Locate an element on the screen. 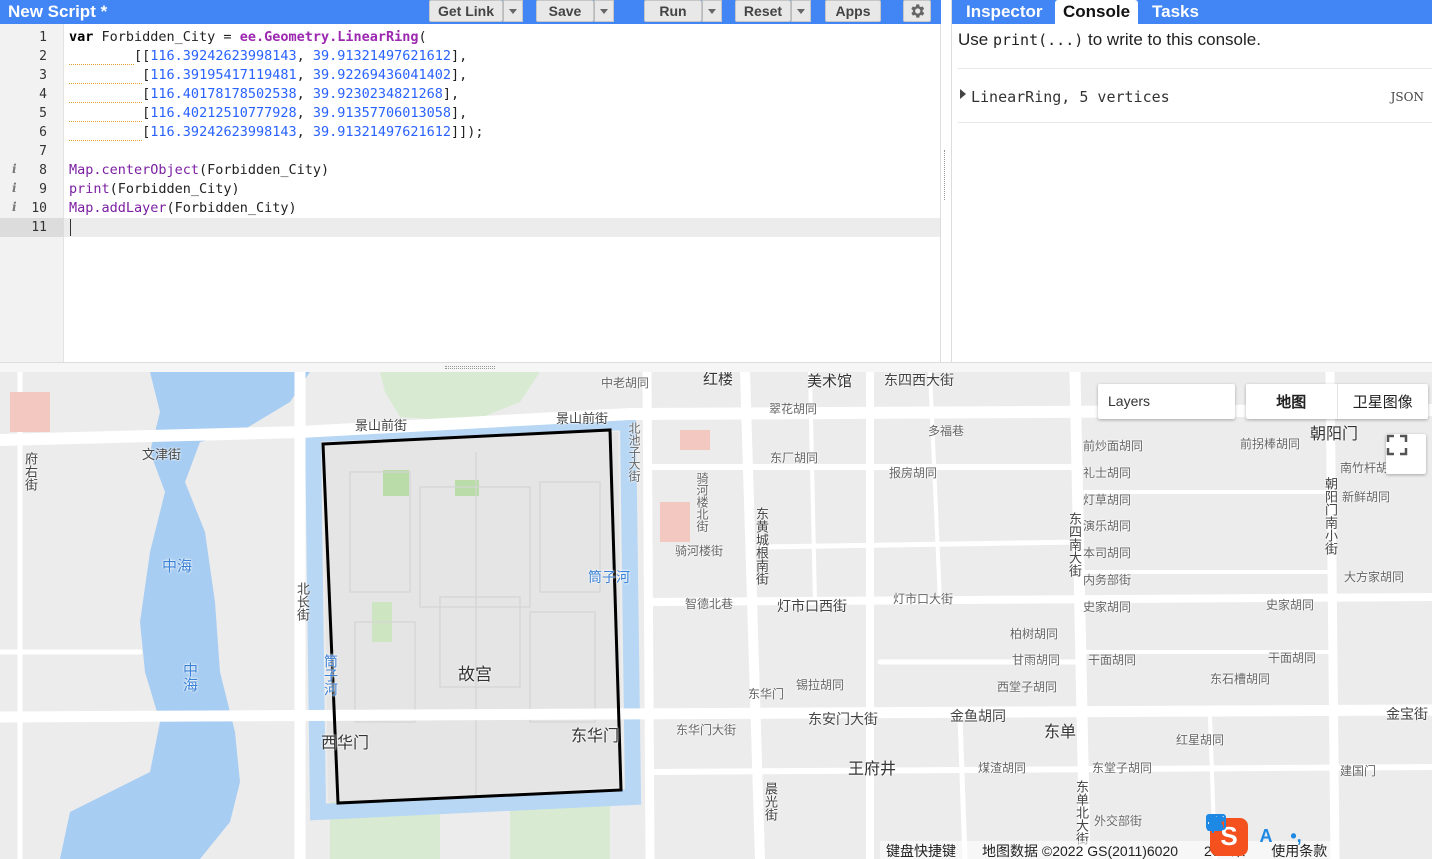 This screenshot has width=1432, height=859. map-label: 演乐胡同 is located at coordinates (1107, 526).